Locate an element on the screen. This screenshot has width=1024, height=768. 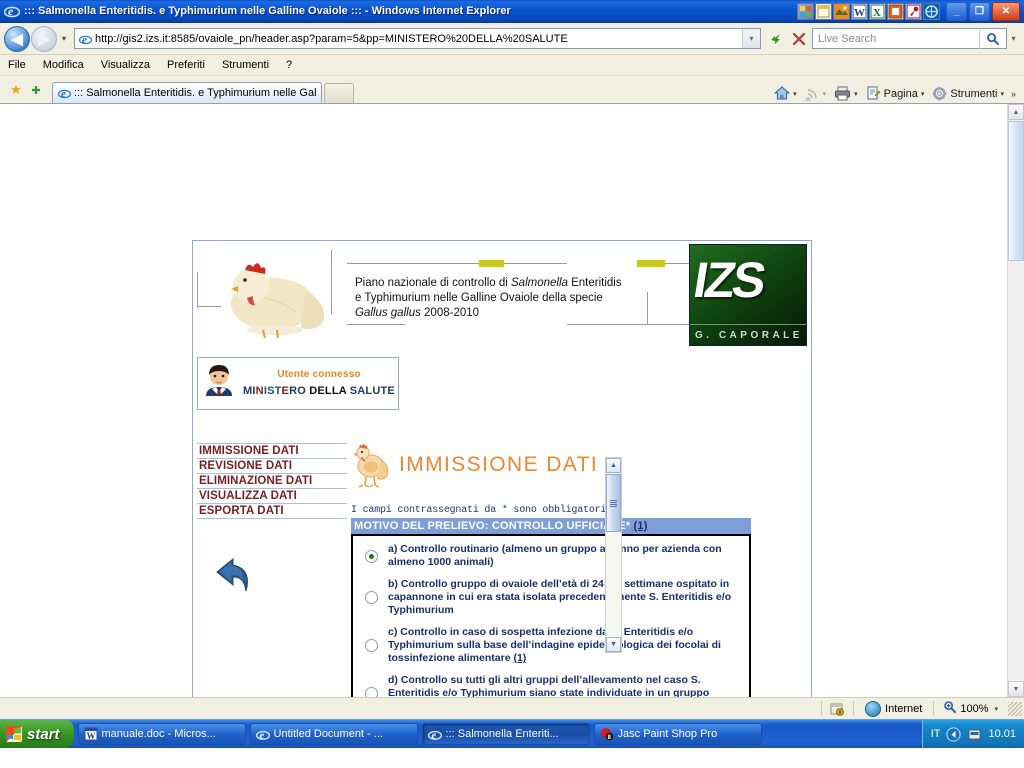
excel-icon: X is located at coordinates (877, 11).